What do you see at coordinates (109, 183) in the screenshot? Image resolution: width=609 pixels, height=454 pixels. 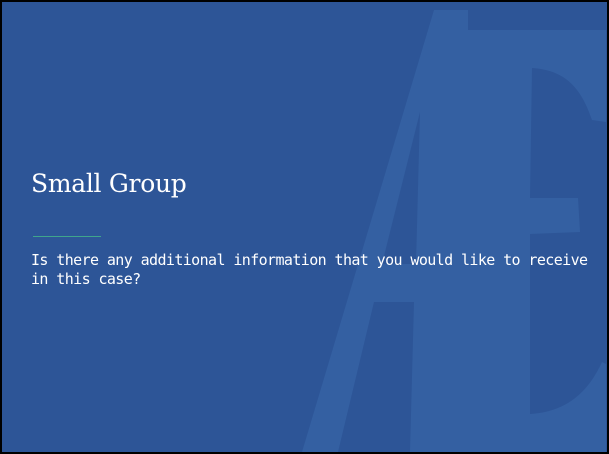 I see `slide-title: Small Group` at bounding box center [109, 183].